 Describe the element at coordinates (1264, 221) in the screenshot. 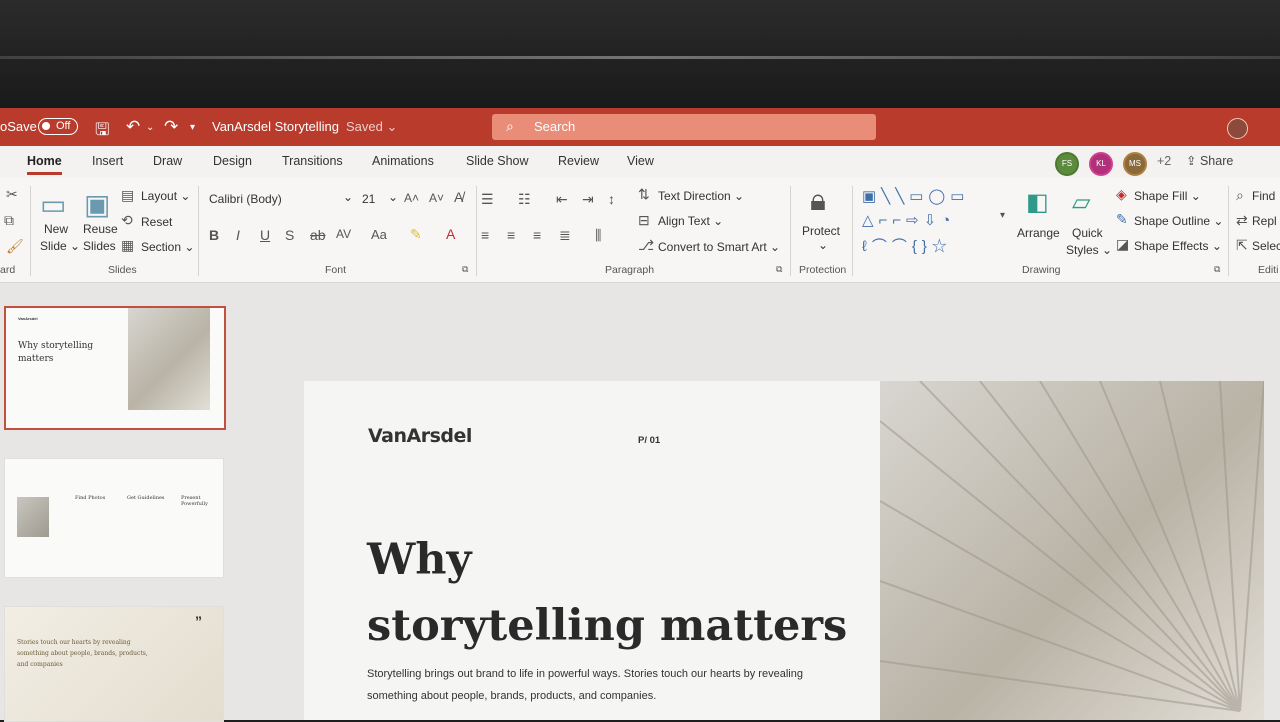

I see `replace-button: Repl` at that location.